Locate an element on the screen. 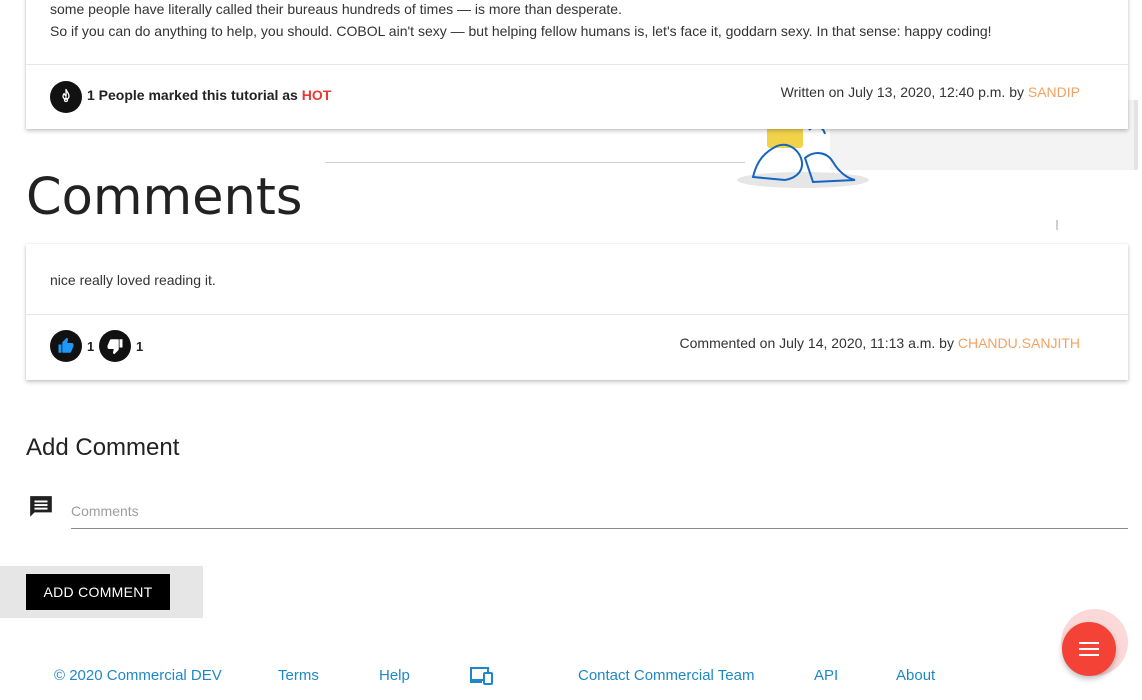 Image resolution: width=1142 pixels, height=700 pixels. illustration-line is located at coordinates (535, 162).